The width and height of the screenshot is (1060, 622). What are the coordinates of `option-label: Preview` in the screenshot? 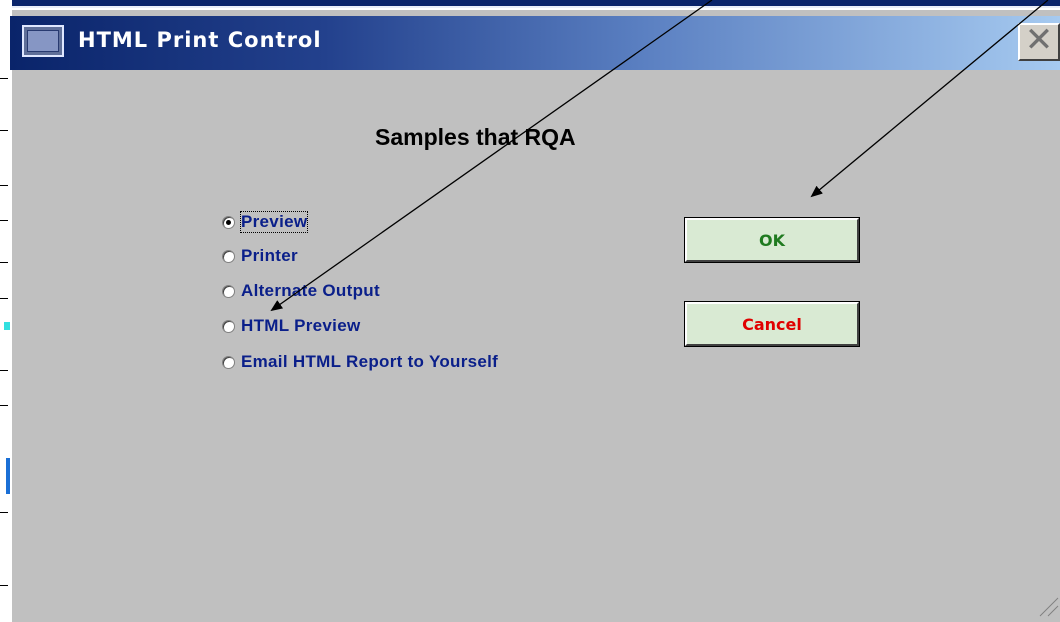 It's located at (274, 222).